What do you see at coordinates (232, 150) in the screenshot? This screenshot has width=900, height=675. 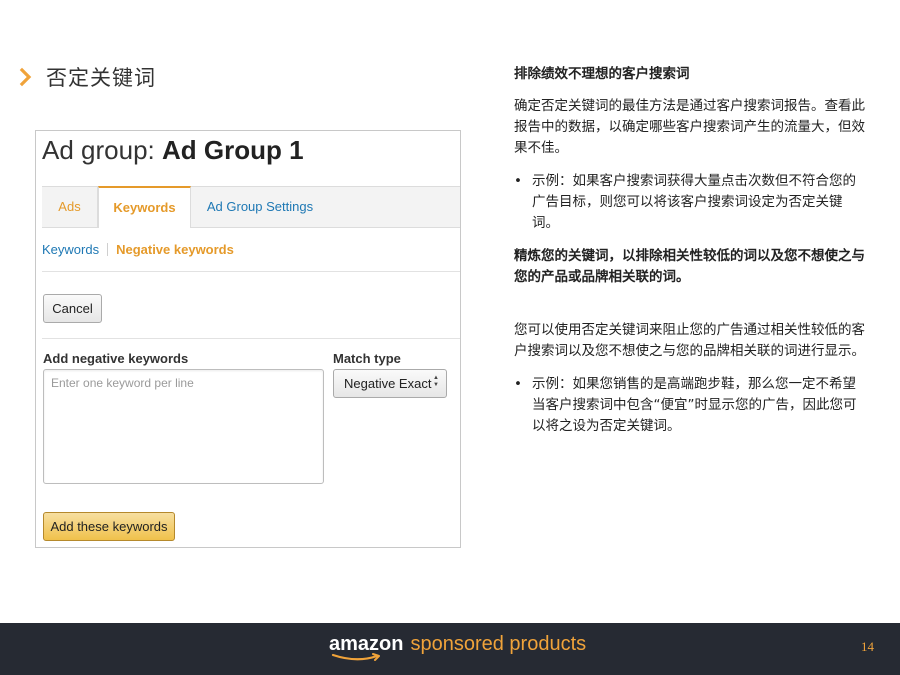 I see `ad-group-name: Ad Group 1` at bounding box center [232, 150].